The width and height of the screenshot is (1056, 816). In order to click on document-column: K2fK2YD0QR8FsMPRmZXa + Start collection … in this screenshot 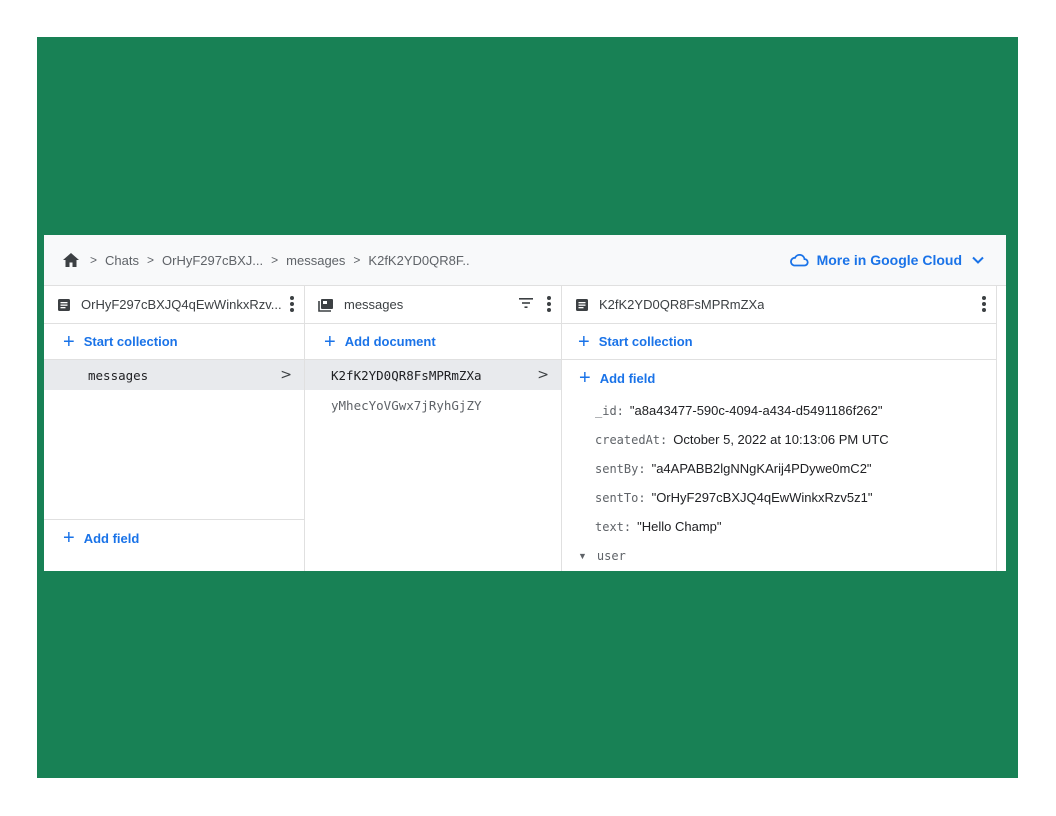, I will do `click(779, 428)`.